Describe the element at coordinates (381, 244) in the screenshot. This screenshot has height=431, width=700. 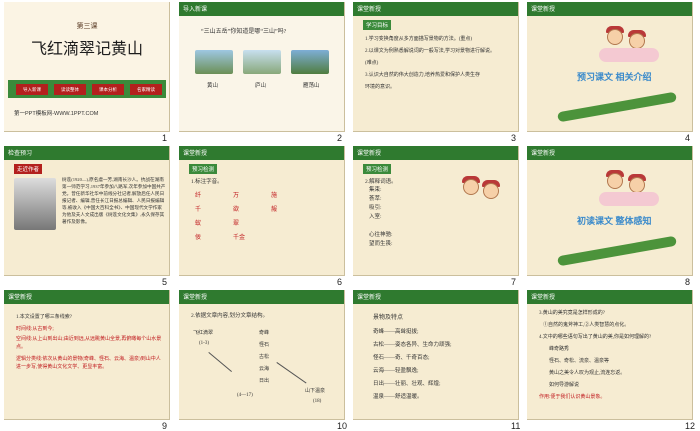
I see `term-item: 望而生畏:` at that location.